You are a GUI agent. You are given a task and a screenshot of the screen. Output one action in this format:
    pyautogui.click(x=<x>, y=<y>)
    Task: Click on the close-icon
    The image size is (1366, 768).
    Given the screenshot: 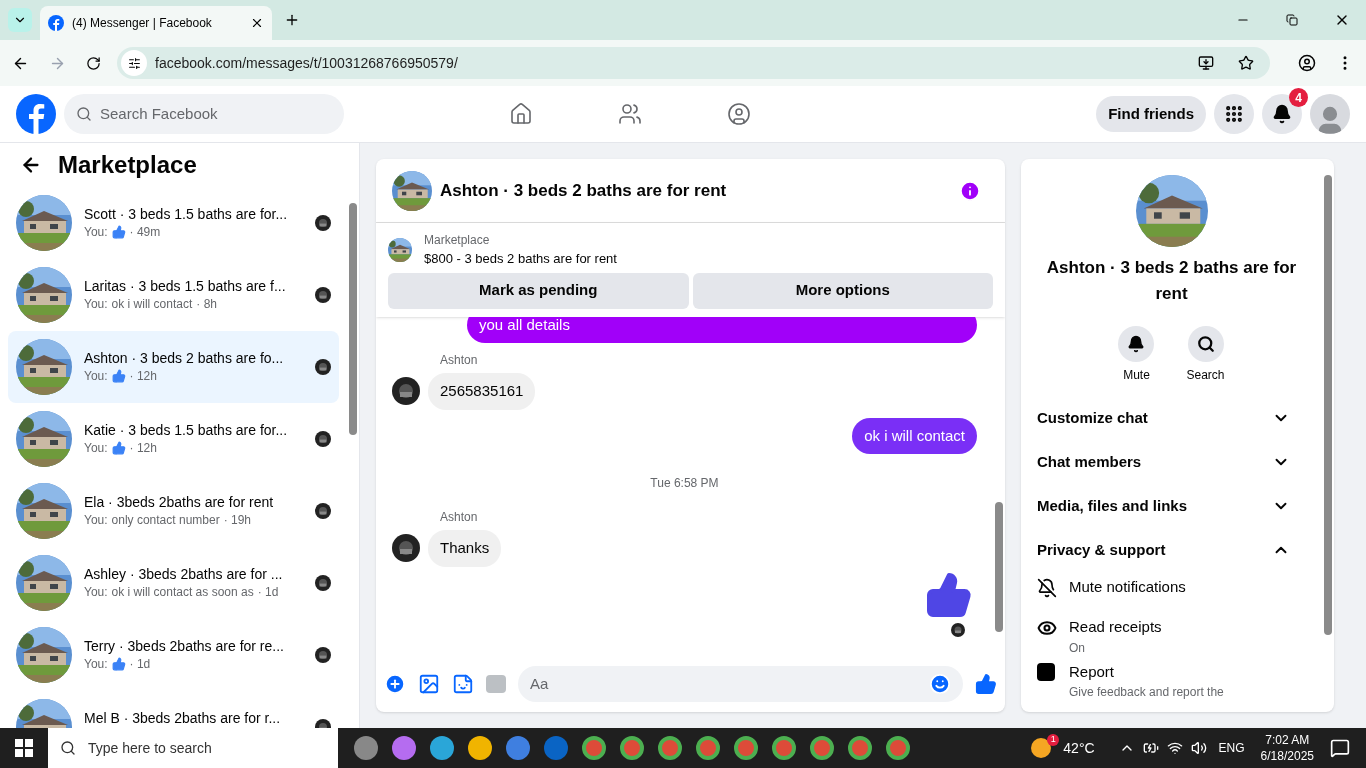 What is the action you would take?
    pyautogui.click(x=257, y=23)
    